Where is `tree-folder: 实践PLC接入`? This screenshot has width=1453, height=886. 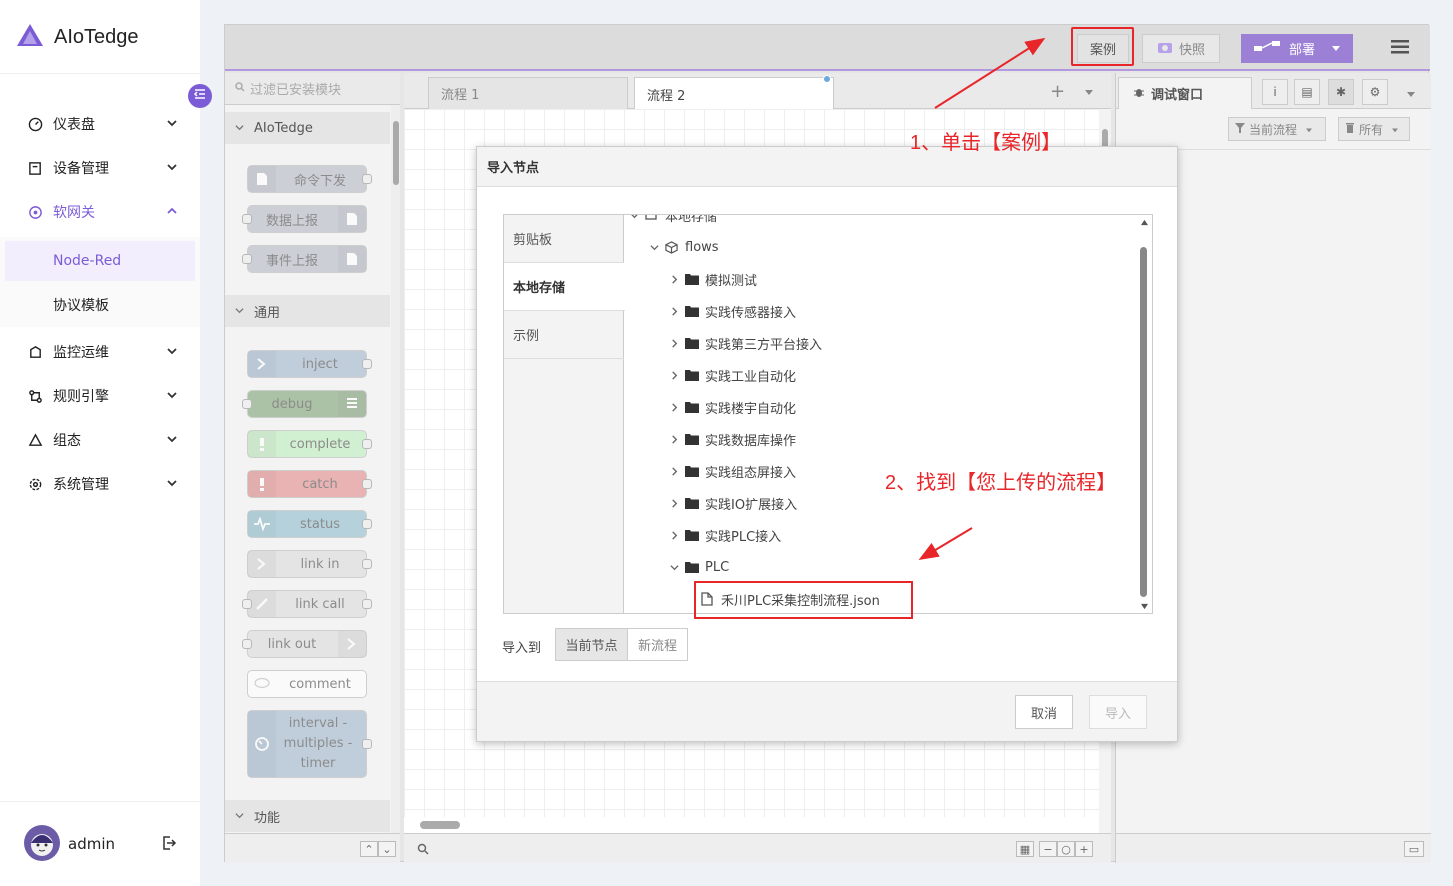
tree-folder: 实践PLC接入 is located at coordinates (880, 535).